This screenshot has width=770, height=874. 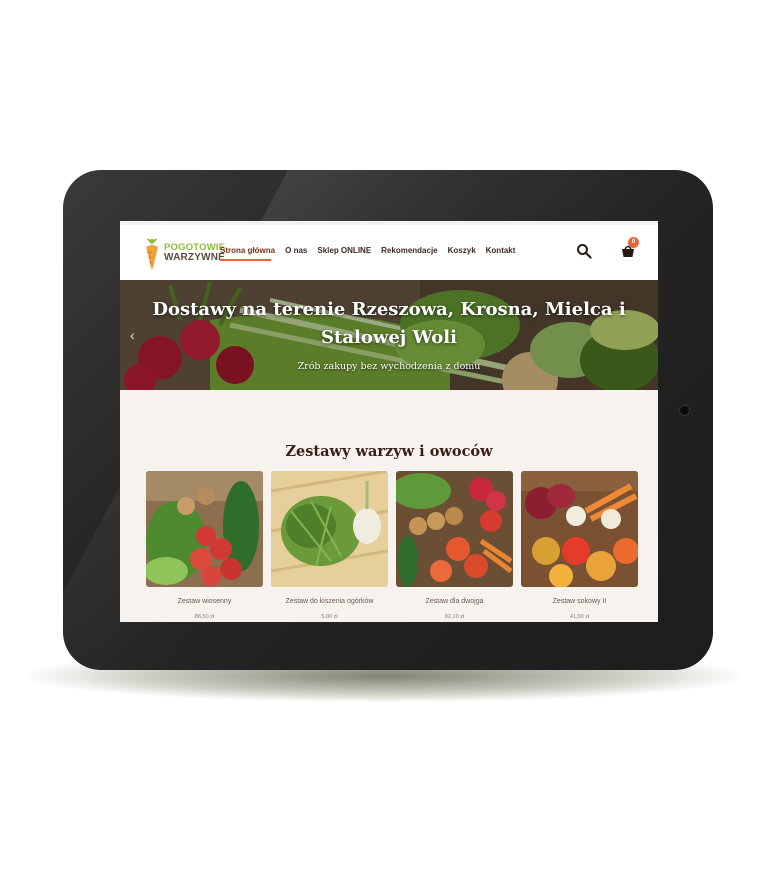 What do you see at coordinates (195, 257) in the screenshot?
I see `logo-text-bottom: WARZYWNE` at bounding box center [195, 257].